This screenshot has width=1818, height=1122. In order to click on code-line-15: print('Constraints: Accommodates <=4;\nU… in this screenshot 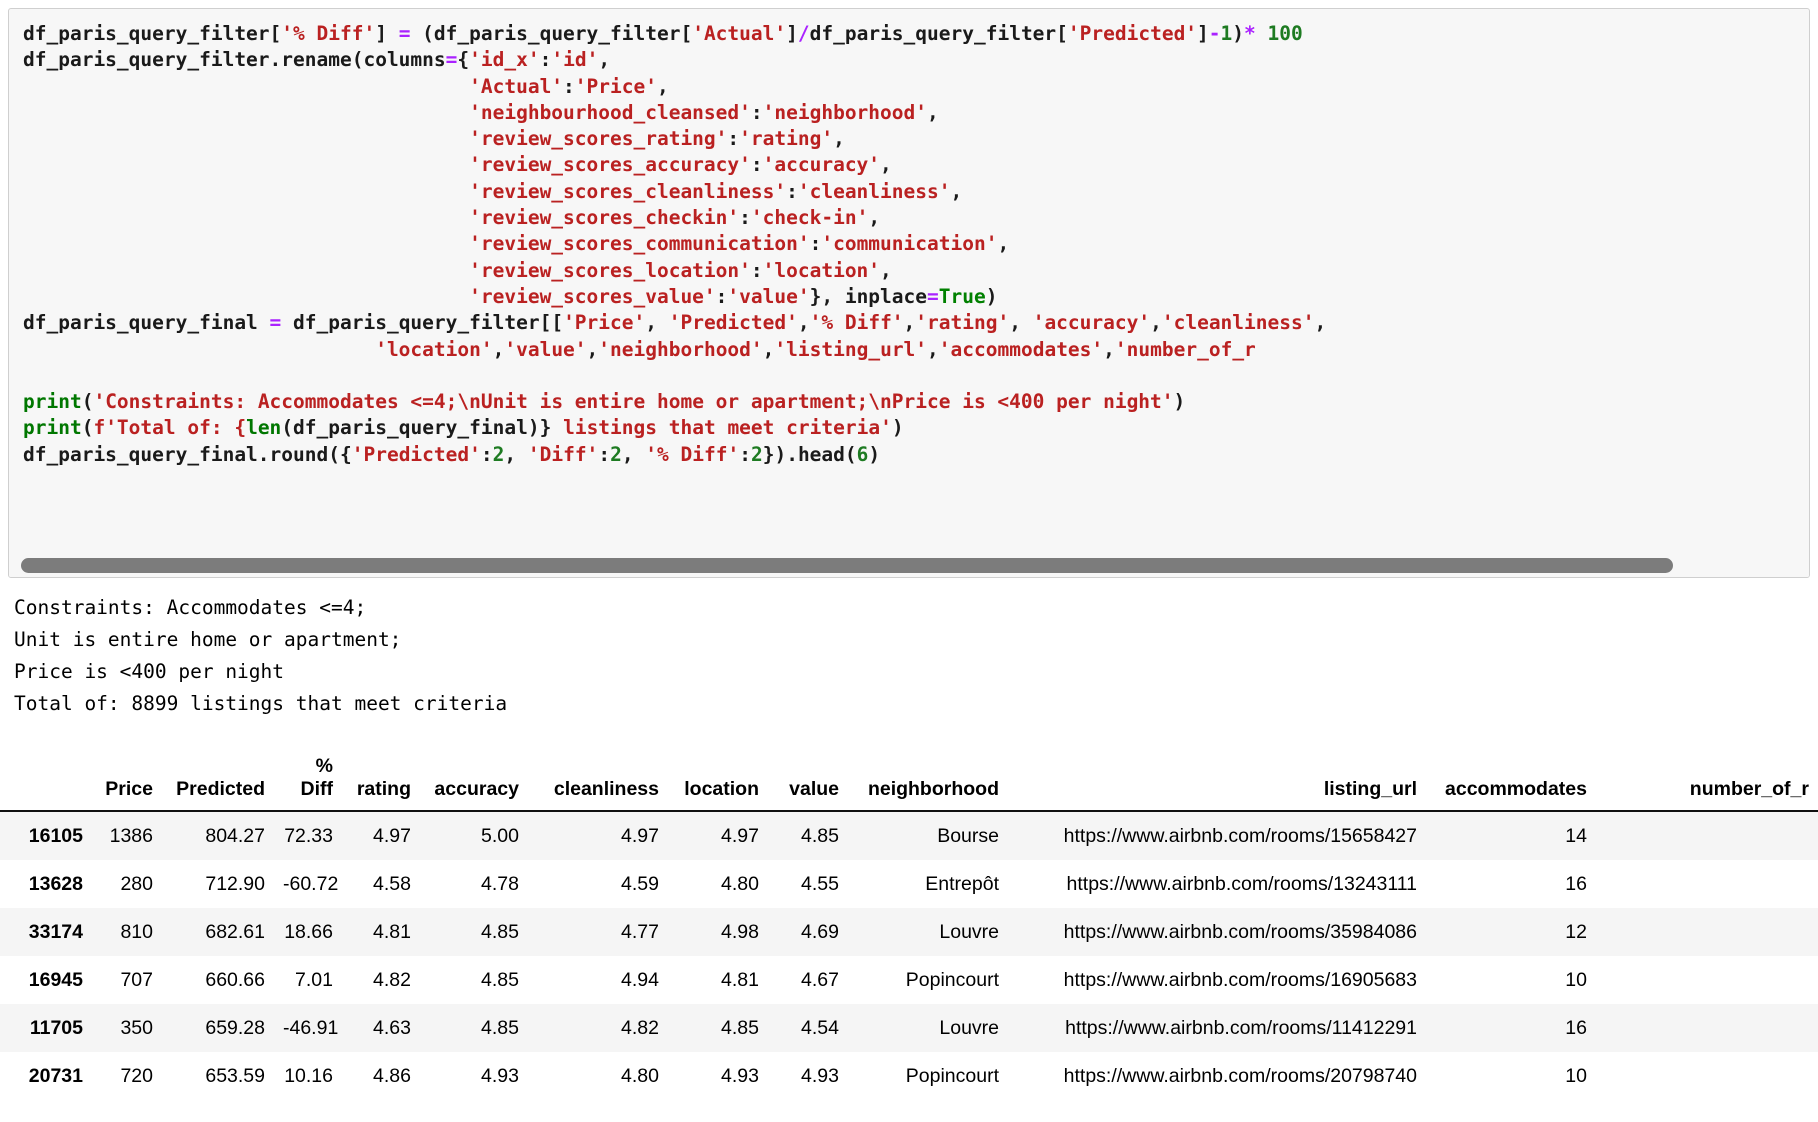, I will do `click(916, 402)`.